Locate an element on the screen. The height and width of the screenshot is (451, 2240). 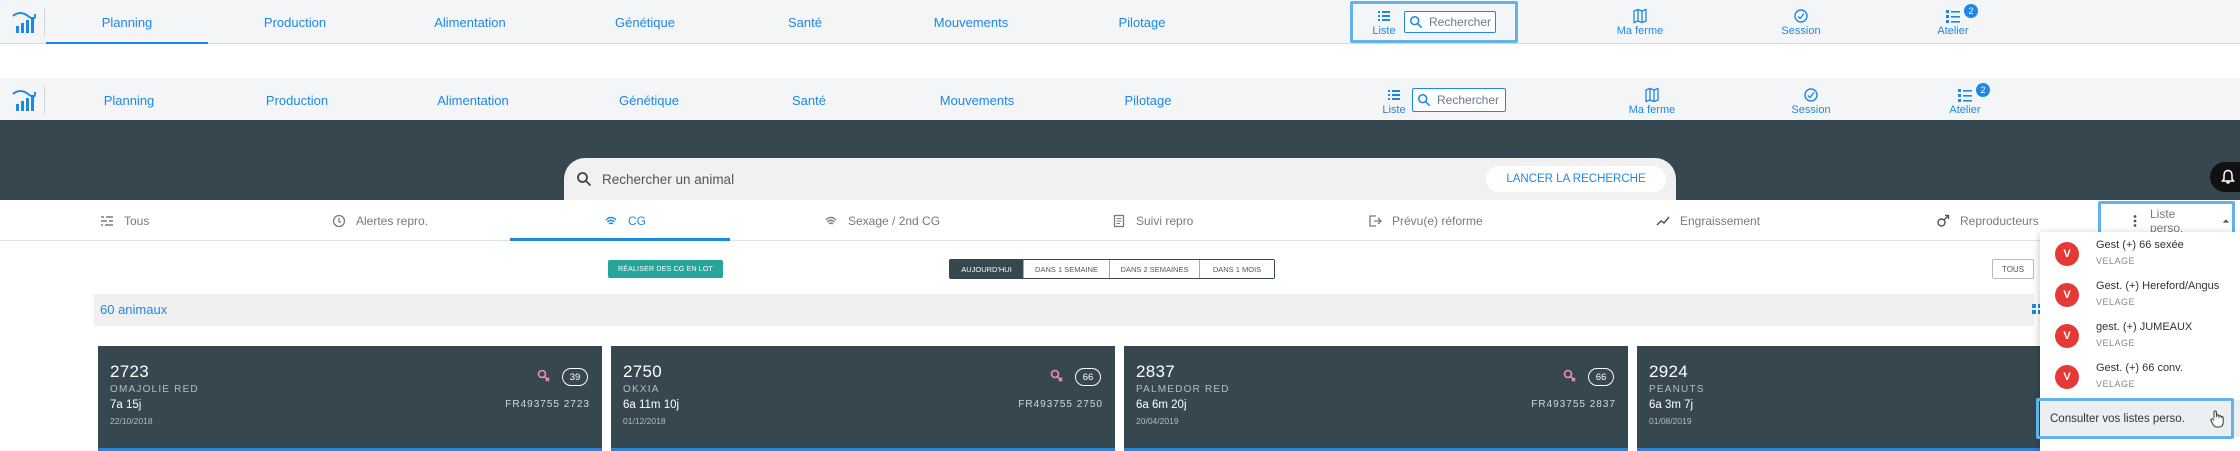
tab-engraissement: Engraissement is located at coordinates (1708, 221).